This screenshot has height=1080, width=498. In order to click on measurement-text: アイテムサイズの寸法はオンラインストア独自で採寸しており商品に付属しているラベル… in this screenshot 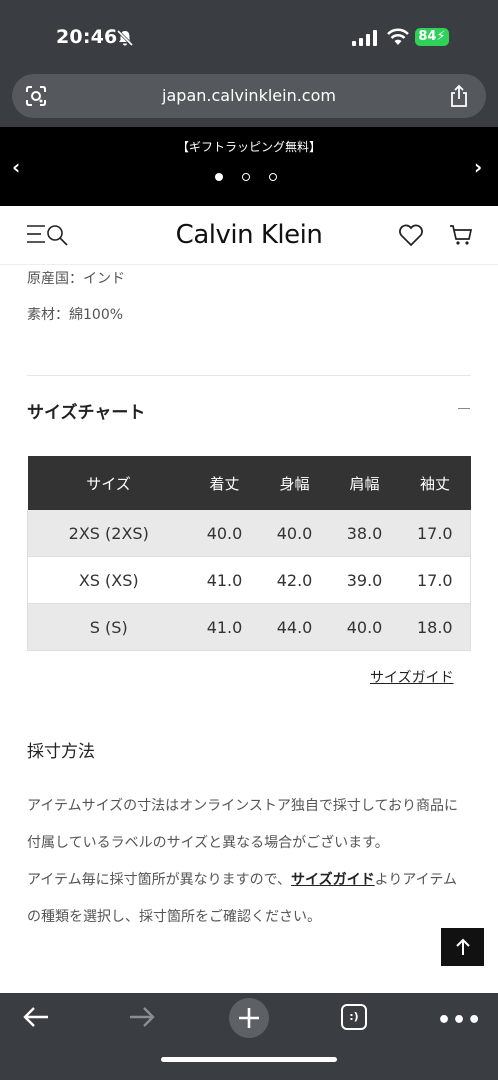, I will do `click(246, 862)`.